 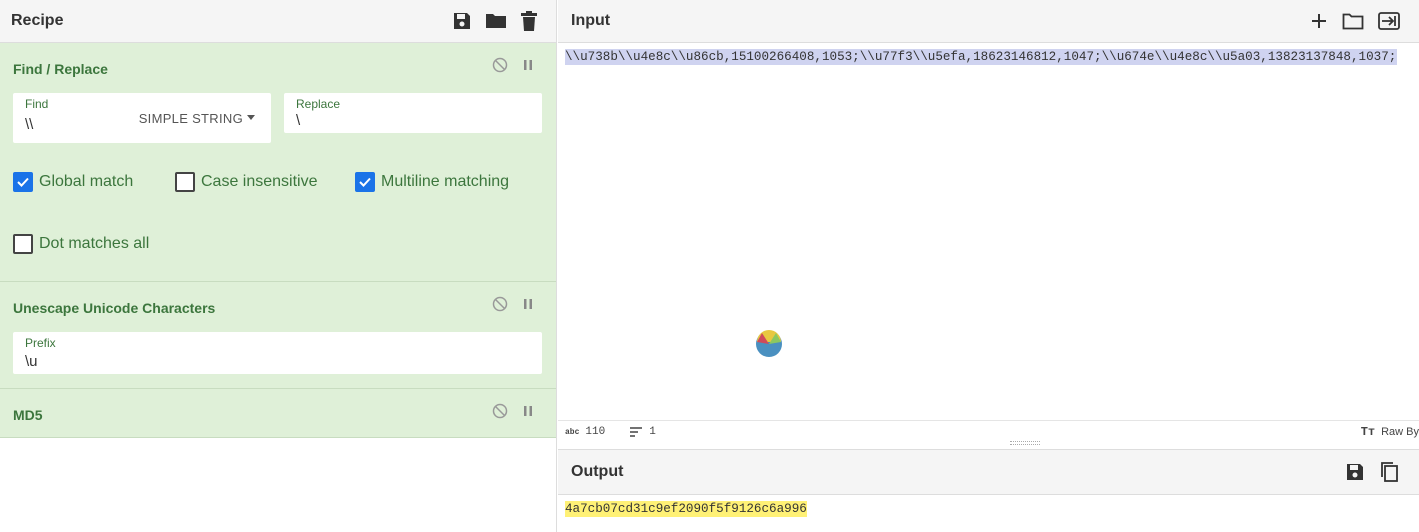 I want to click on find-label: Find, so click(x=37, y=104).